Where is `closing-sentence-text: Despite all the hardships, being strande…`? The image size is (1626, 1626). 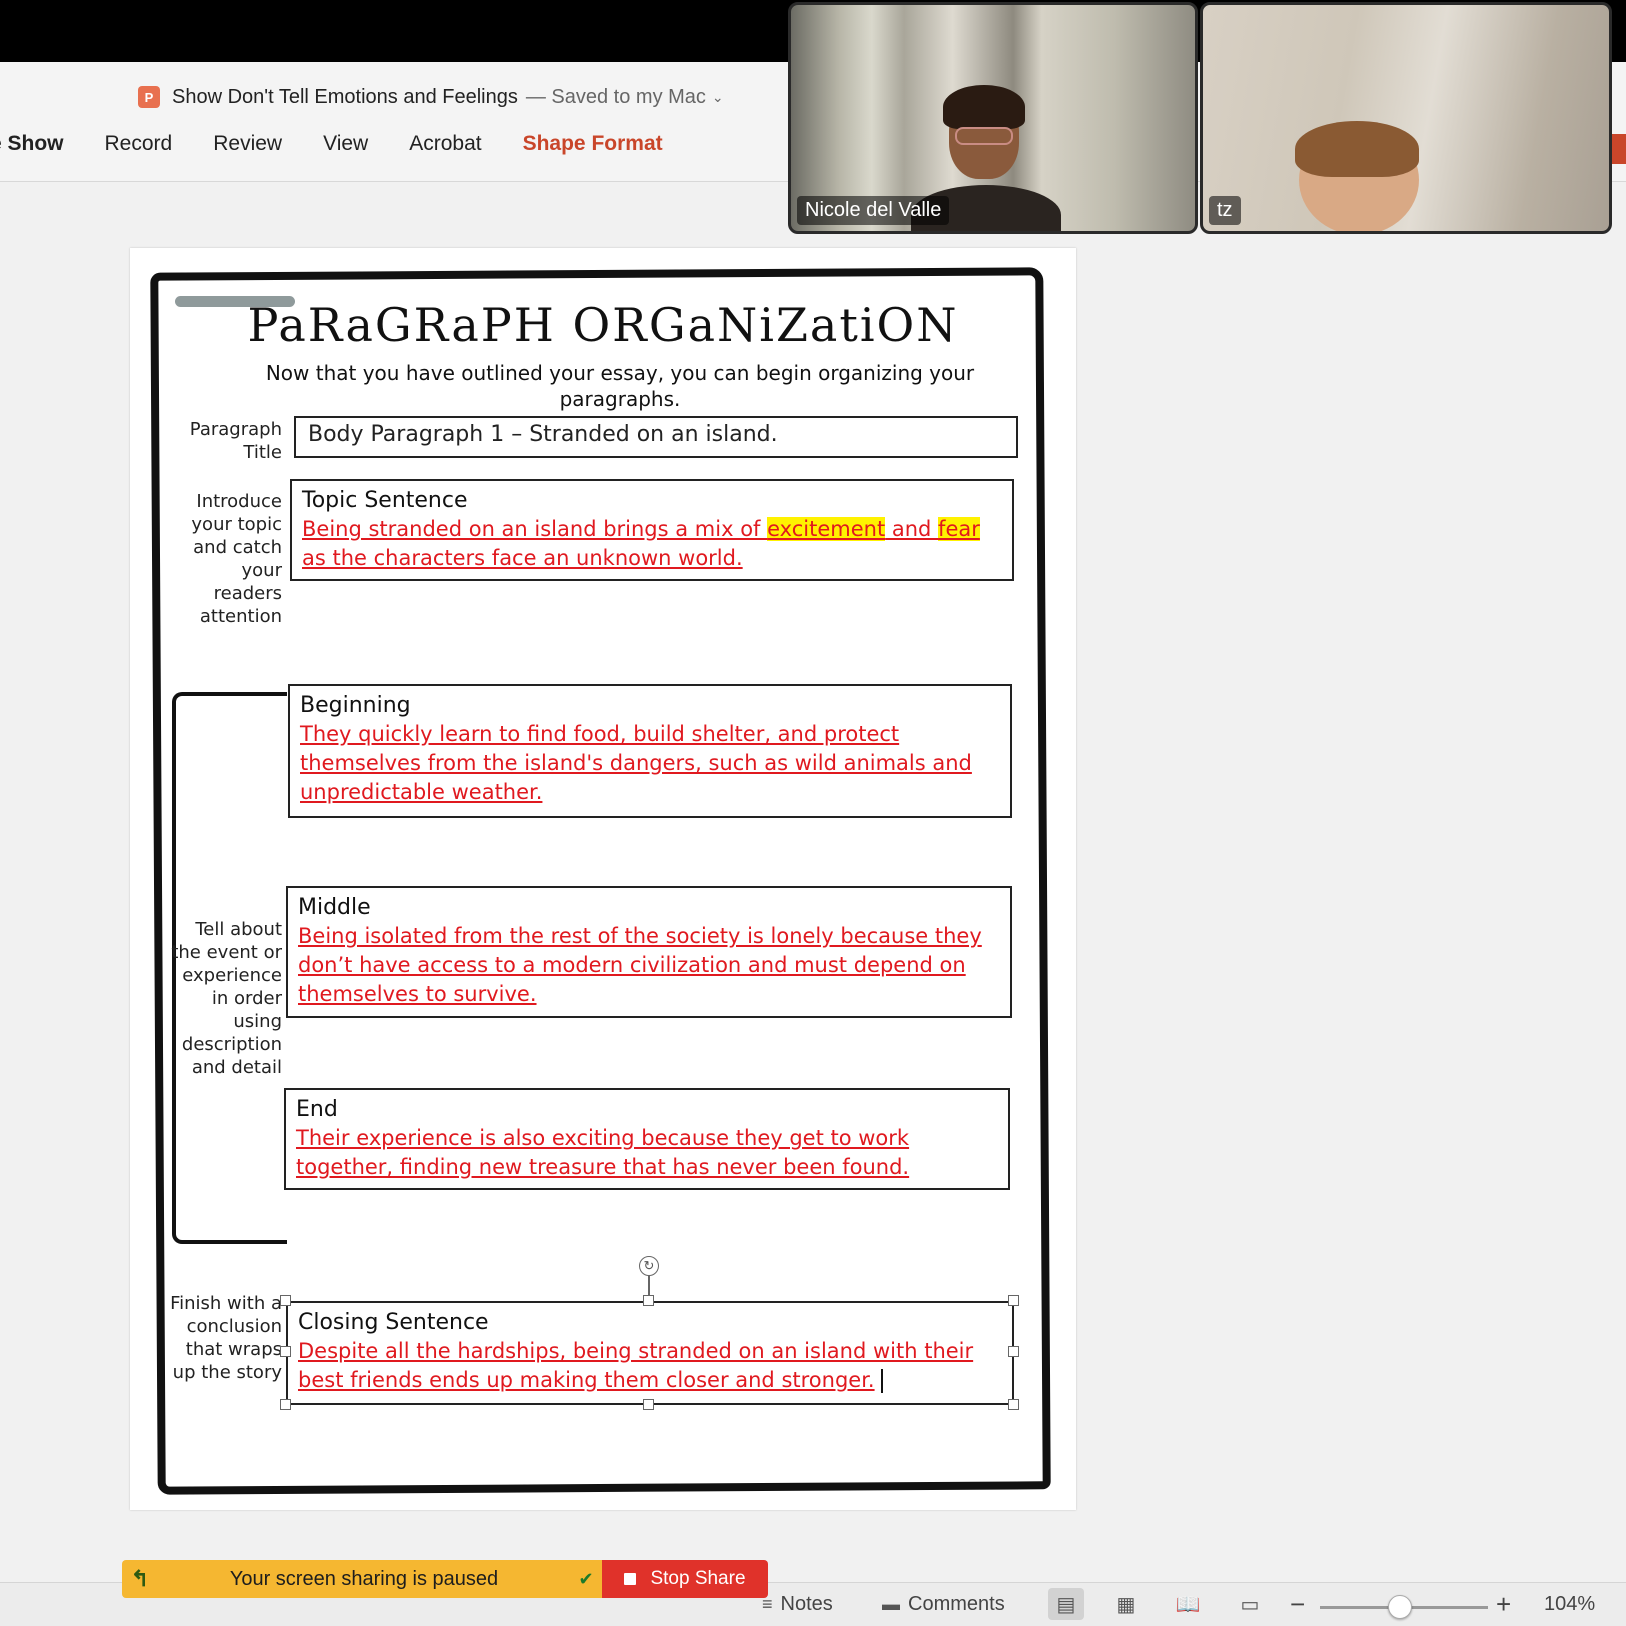
closing-sentence-text: Despite all the hardships, being strande… is located at coordinates (636, 1366).